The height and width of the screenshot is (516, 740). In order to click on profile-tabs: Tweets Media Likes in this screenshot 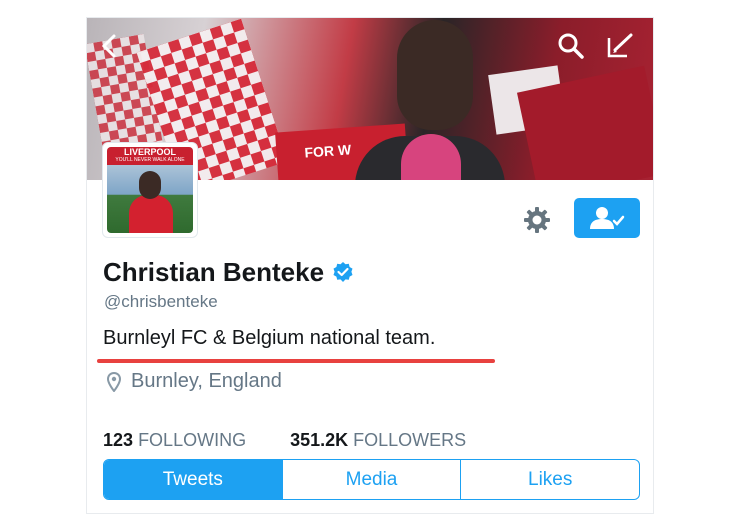, I will do `click(371, 479)`.